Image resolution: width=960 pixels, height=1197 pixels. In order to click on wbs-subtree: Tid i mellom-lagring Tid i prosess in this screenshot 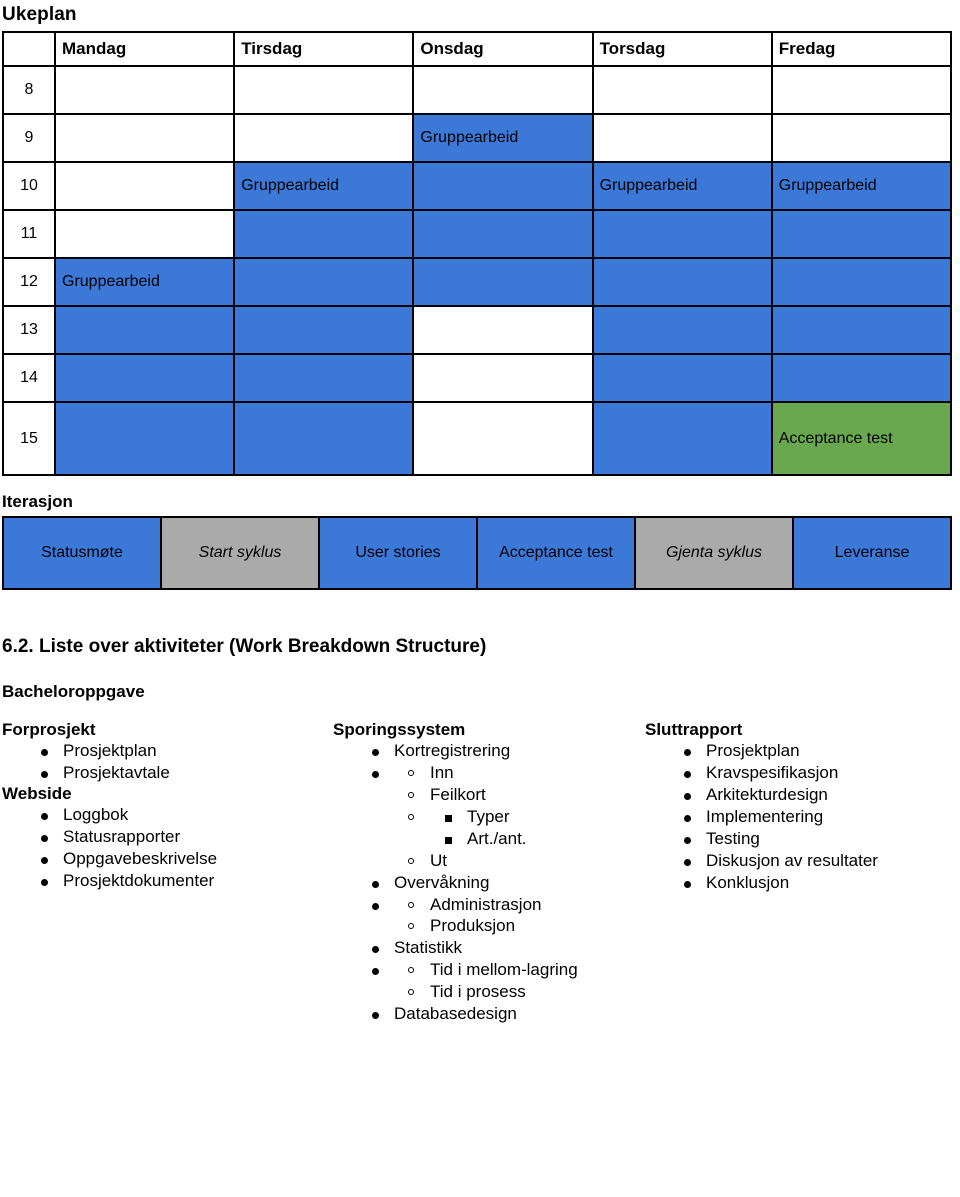, I will do `click(508, 981)`.